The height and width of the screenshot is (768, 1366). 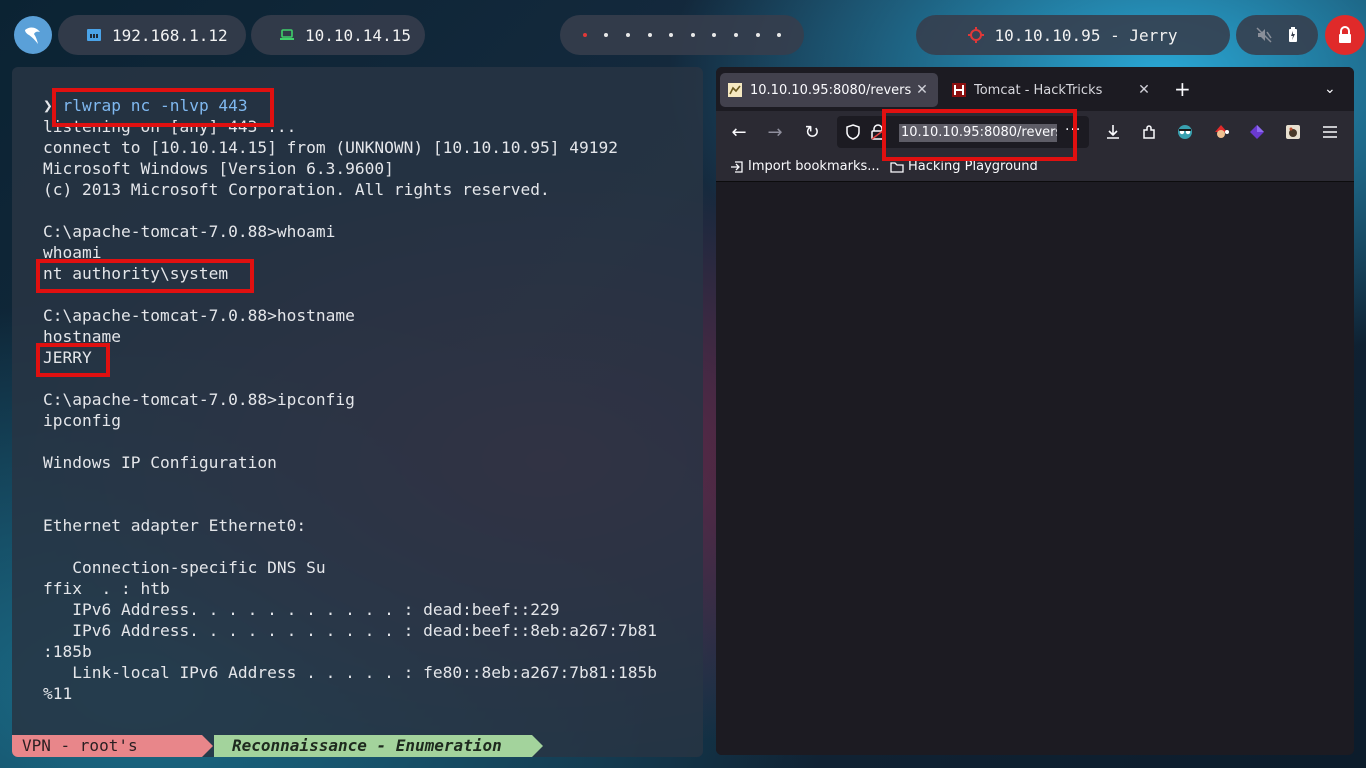 I want to click on hamburger-menu-icon, so click(x=1330, y=132).